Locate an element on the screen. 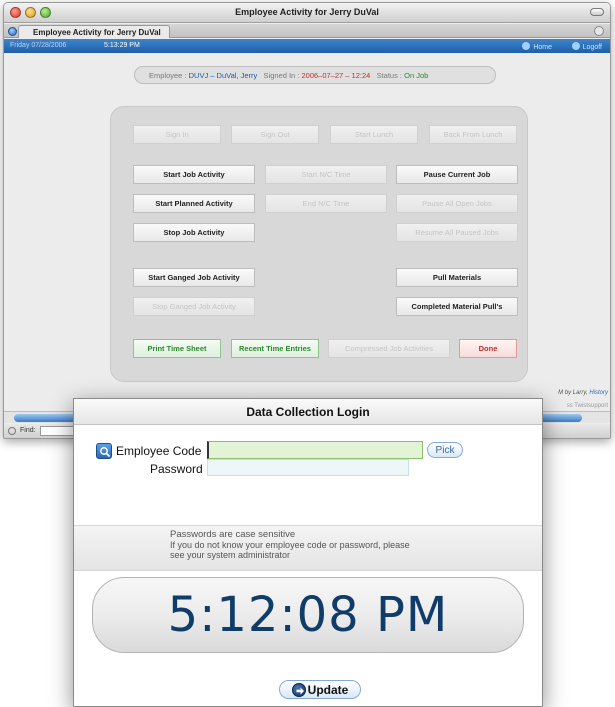 This screenshot has height=707, width=615. globe-icon is located at coordinates (12, 31).